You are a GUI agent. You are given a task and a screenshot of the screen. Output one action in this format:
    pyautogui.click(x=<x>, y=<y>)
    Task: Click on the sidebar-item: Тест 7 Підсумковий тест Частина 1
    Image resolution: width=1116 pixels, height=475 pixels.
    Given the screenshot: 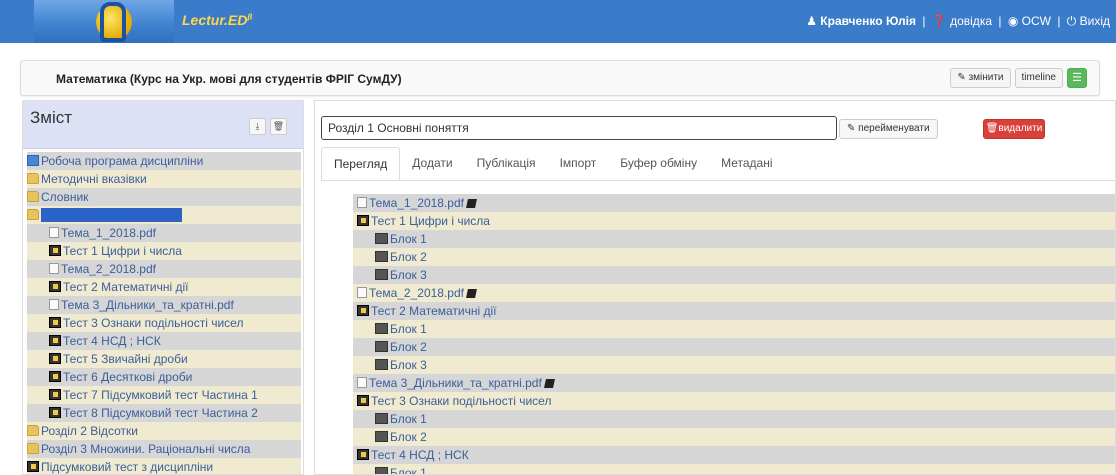 What is the action you would take?
    pyautogui.click(x=164, y=395)
    